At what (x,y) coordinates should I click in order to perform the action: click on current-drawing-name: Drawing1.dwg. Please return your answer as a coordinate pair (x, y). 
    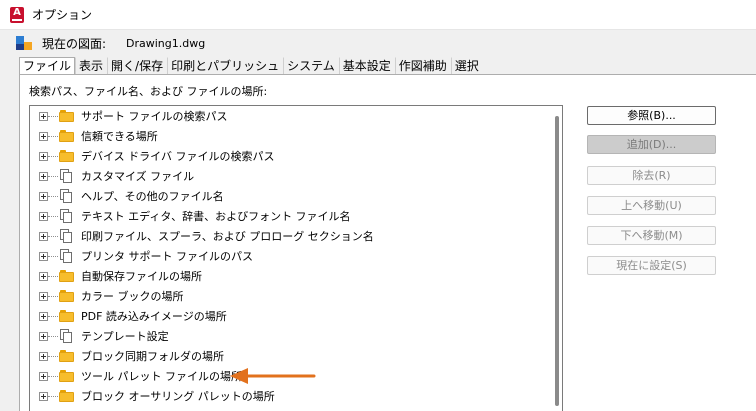
    Looking at the image, I should click on (166, 43).